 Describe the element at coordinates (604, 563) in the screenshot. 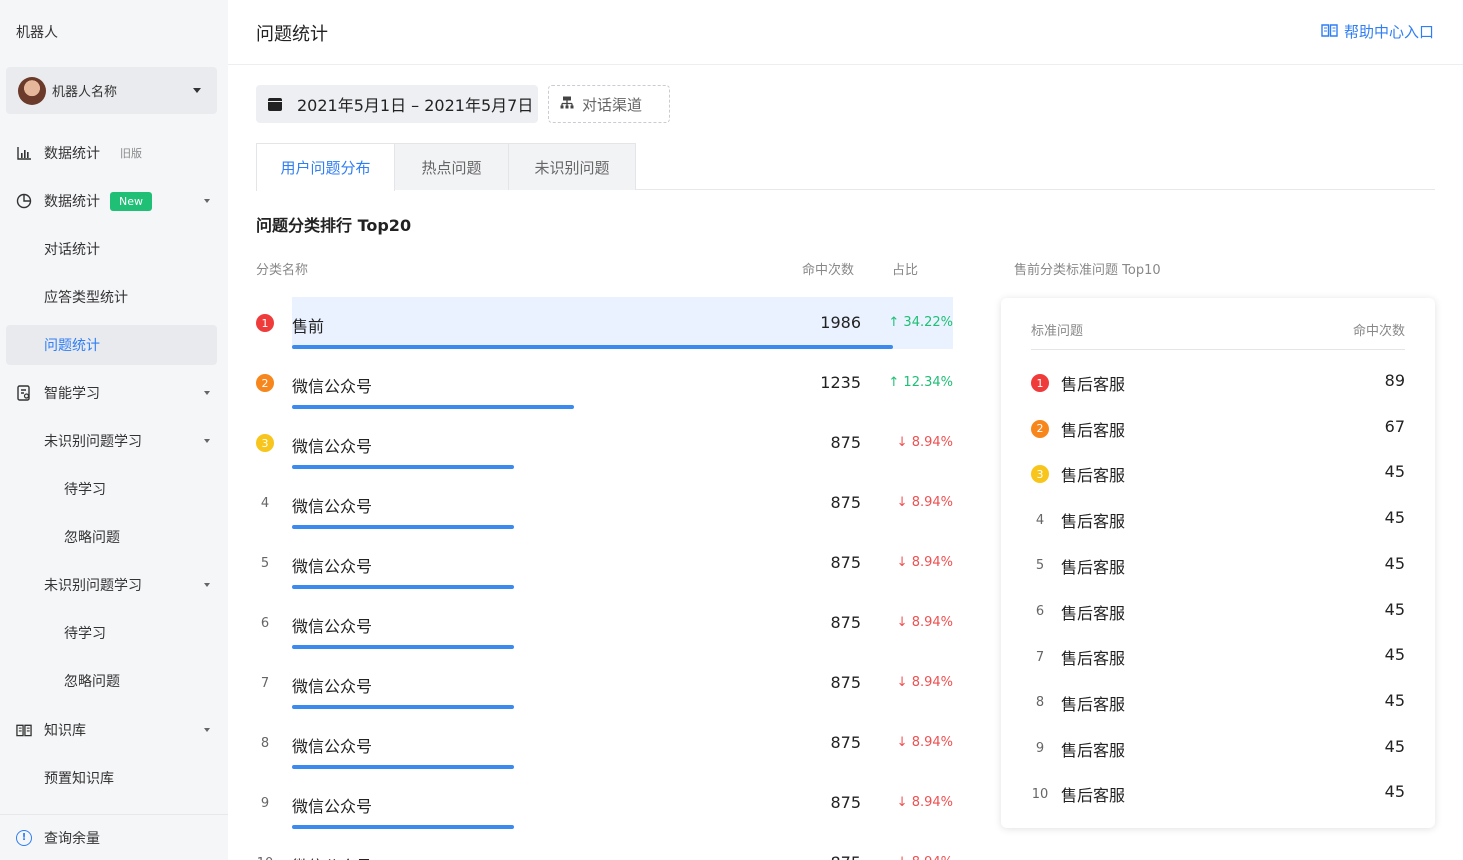

I see `table-row: 5 微信公众号 875 ↓ 8.94%` at that location.